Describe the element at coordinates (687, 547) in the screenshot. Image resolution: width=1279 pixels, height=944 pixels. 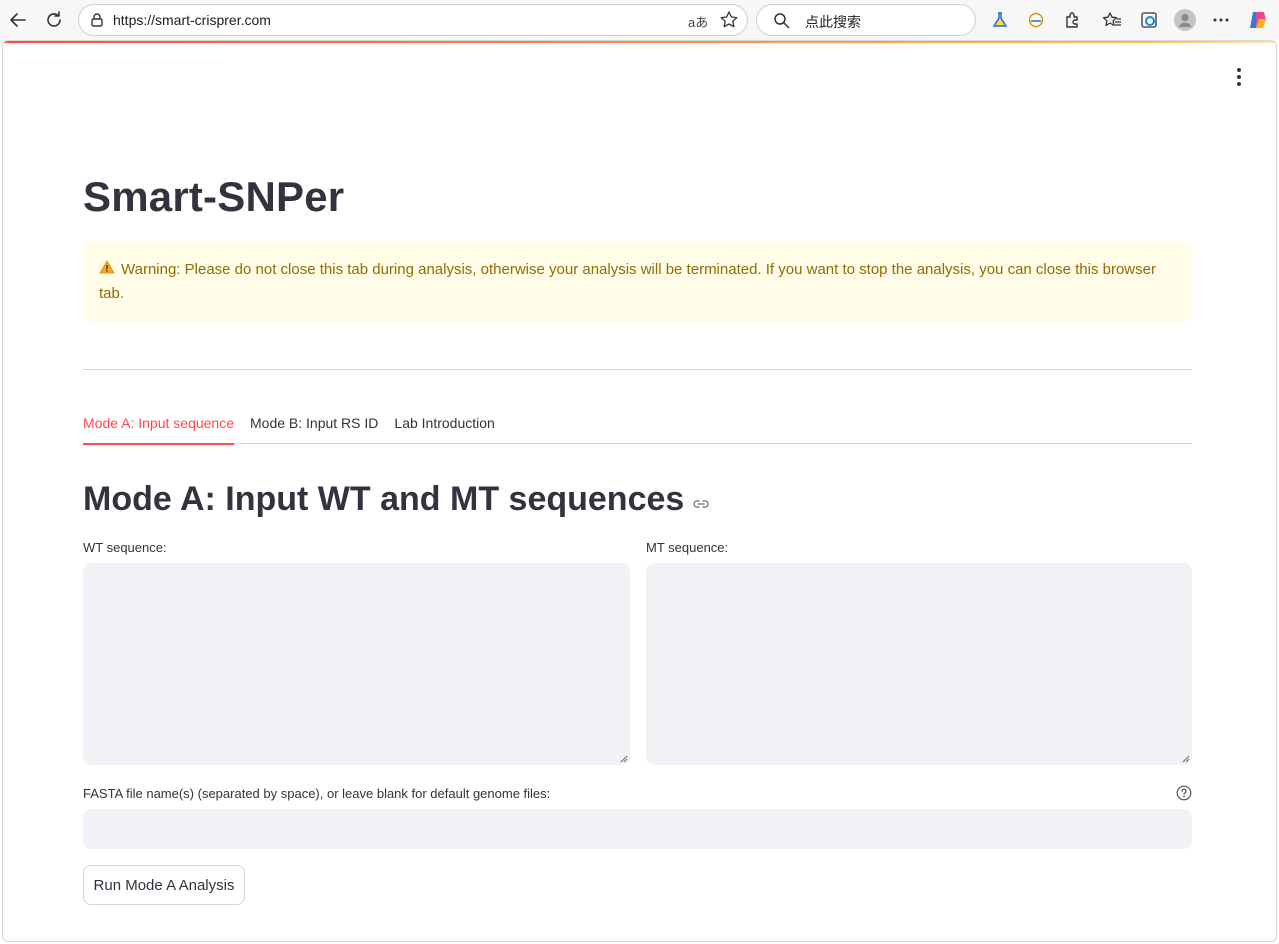
I see `mt-sequence-label: MT sequence:` at that location.